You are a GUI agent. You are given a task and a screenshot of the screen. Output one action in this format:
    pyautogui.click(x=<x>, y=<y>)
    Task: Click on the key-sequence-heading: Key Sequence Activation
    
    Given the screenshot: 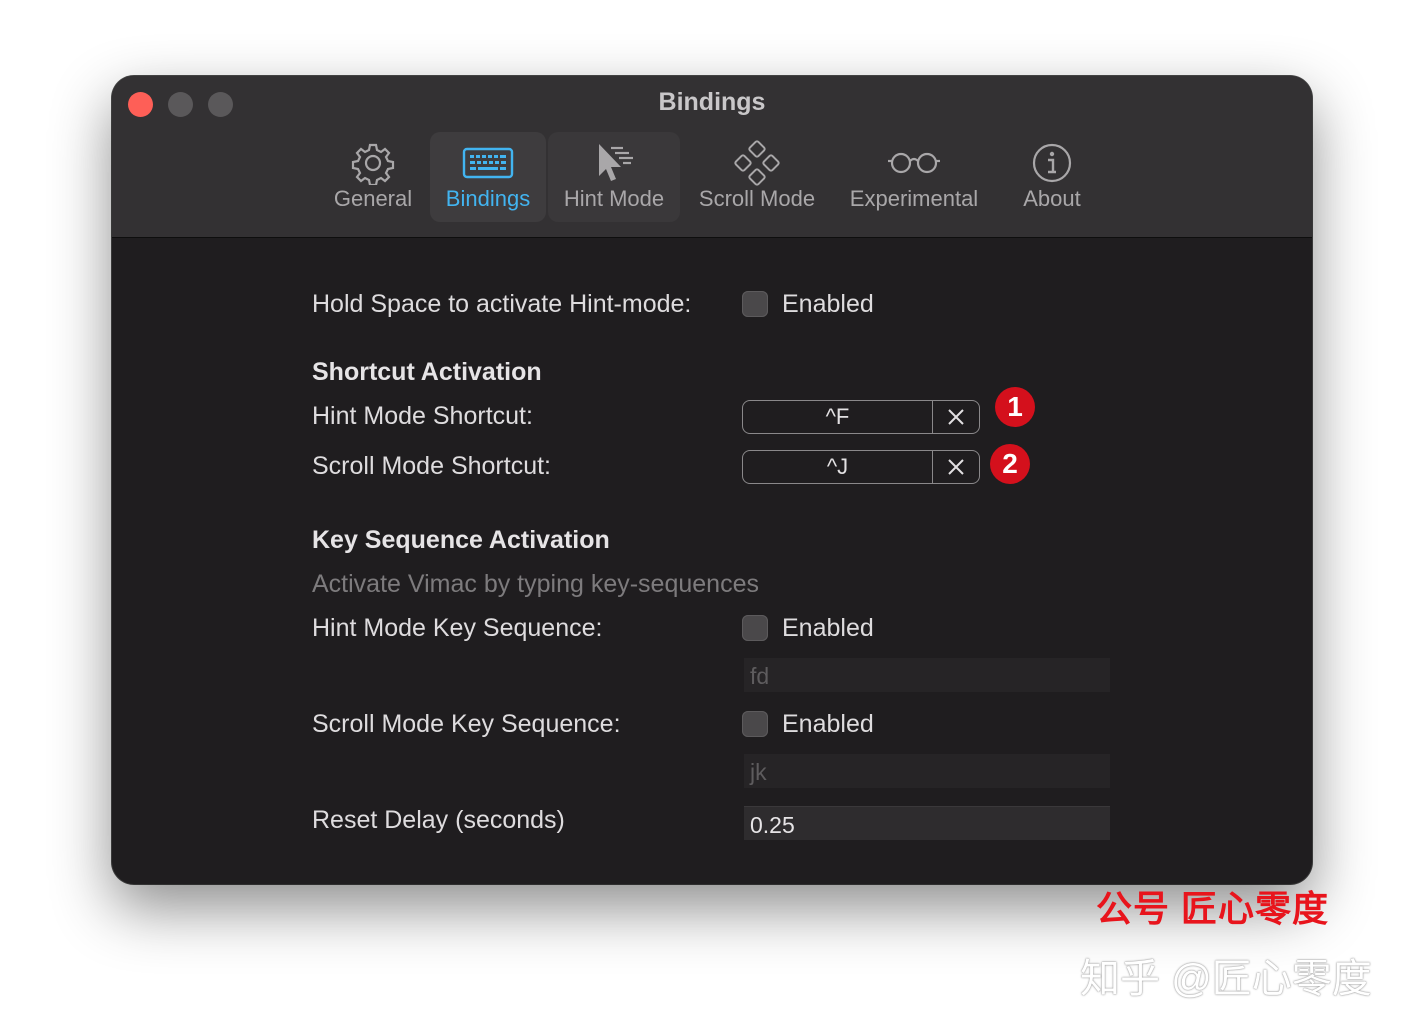 What is the action you would take?
    pyautogui.click(x=461, y=540)
    